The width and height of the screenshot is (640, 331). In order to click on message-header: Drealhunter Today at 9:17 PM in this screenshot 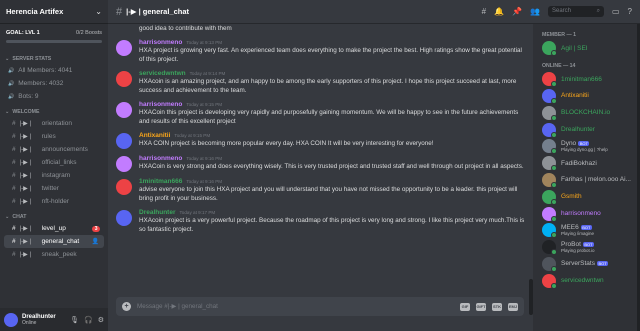, I will do `click(332, 212)`.